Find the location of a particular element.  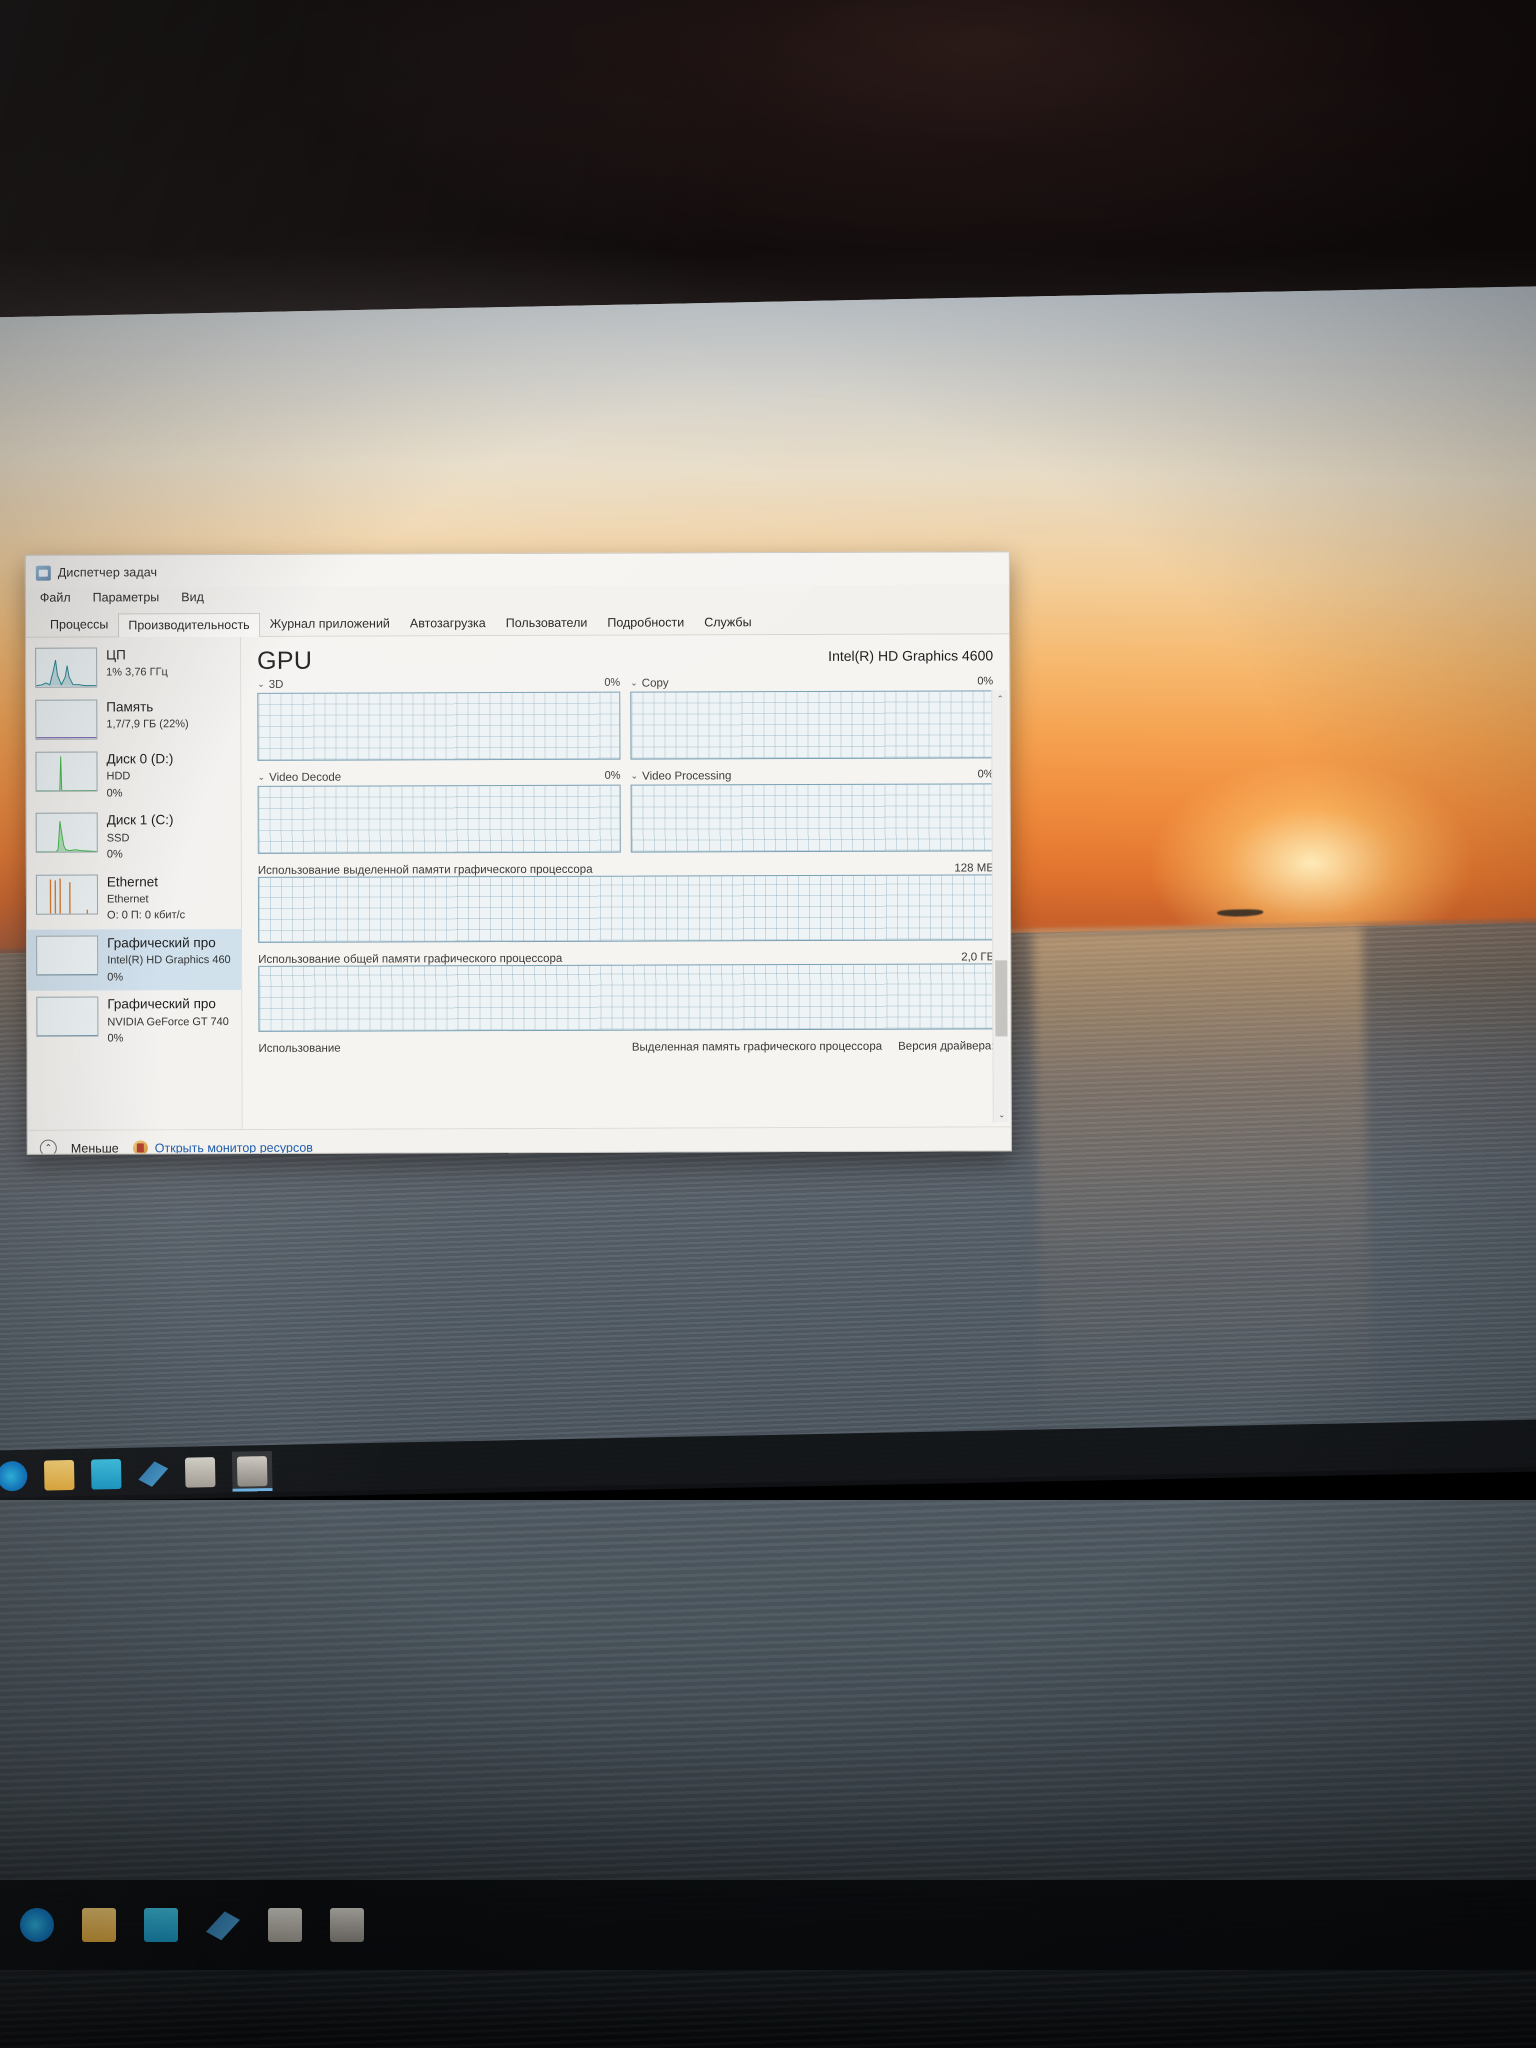

sidebar-item-label: Диск 1 (C:) is located at coordinates (140, 820).